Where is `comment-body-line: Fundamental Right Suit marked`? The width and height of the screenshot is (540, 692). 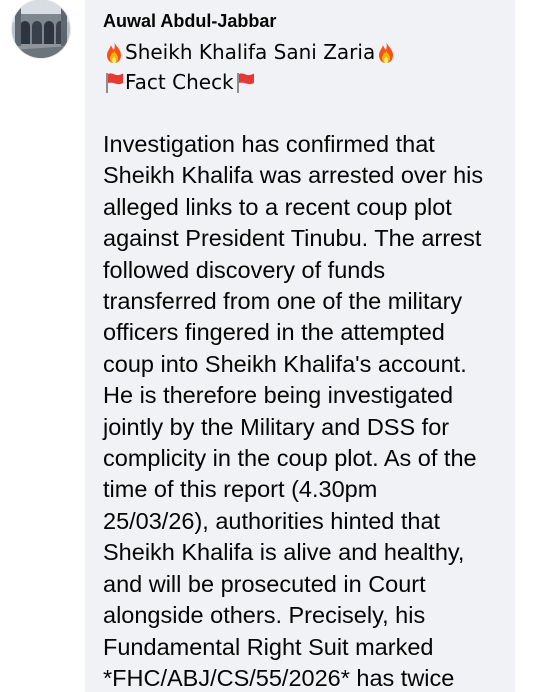 comment-body-line: Fundamental Right Suit marked is located at coordinates (268, 646).